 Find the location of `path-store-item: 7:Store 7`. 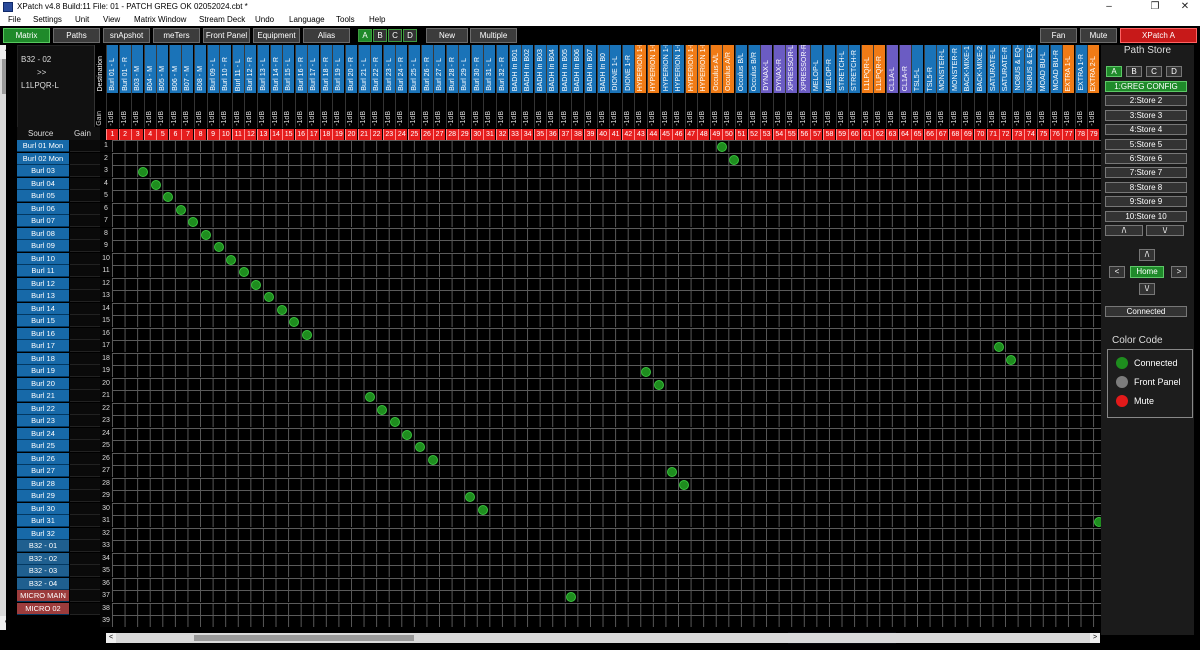

path-store-item: 7:Store 7 is located at coordinates (1146, 172).